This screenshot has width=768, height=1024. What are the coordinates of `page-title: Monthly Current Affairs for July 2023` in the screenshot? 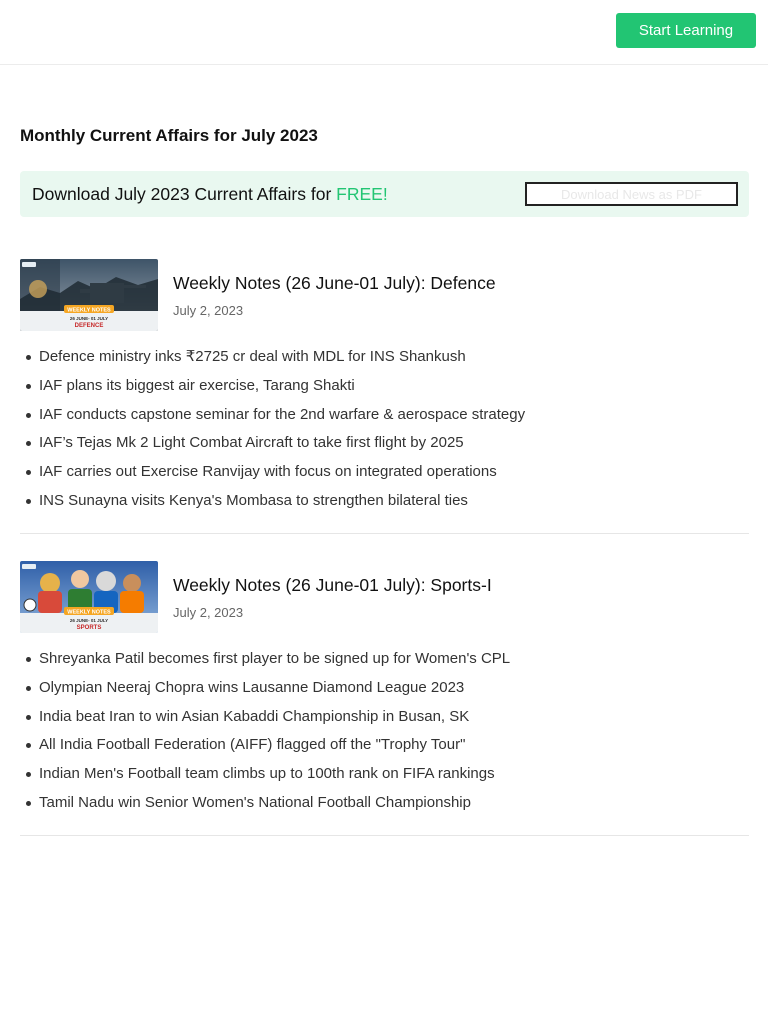 It's located at (169, 135).